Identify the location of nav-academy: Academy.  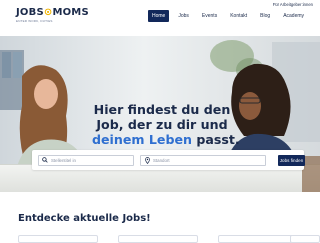
(293, 16).